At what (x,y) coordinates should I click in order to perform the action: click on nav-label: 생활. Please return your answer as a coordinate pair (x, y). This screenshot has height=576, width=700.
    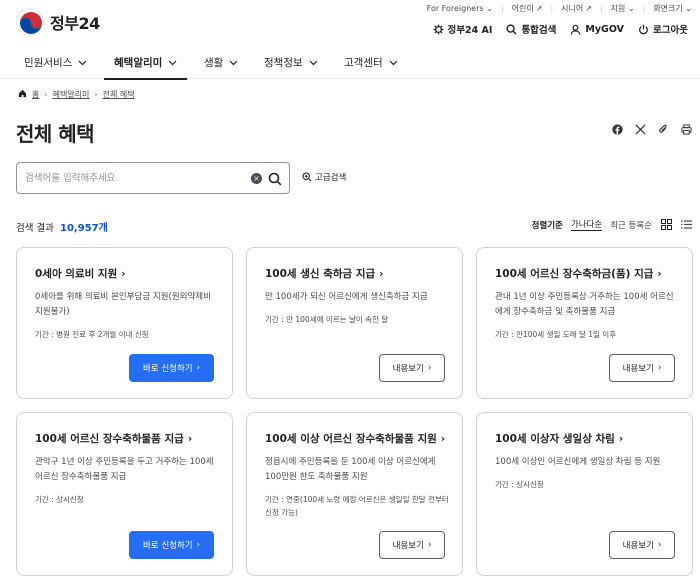
    Looking at the image, I should click on (214, 63).